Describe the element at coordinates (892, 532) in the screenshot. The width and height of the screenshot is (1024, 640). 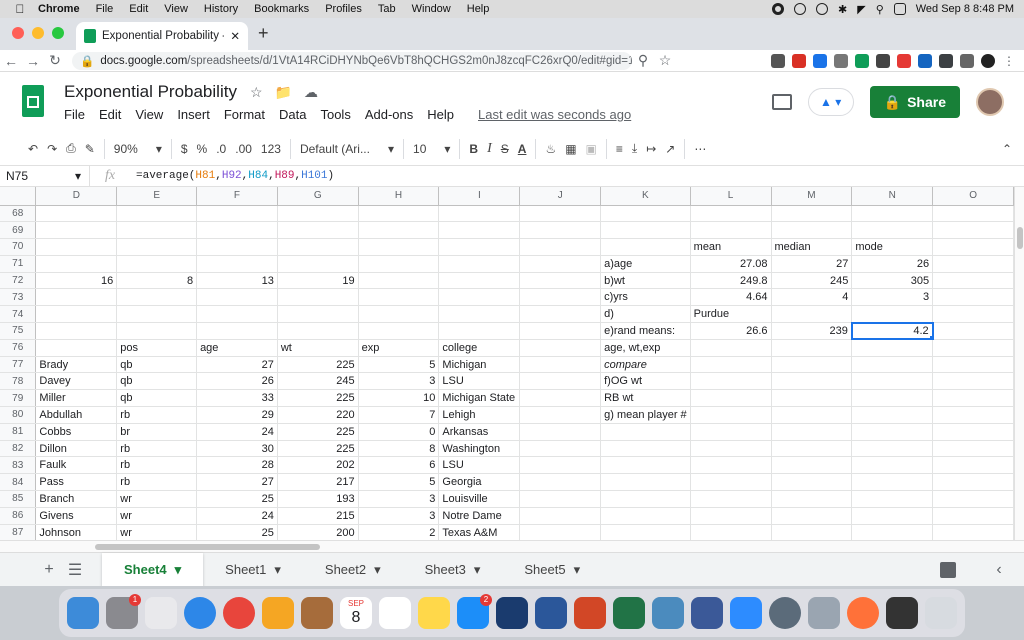
I see `cell-N87` at that location.